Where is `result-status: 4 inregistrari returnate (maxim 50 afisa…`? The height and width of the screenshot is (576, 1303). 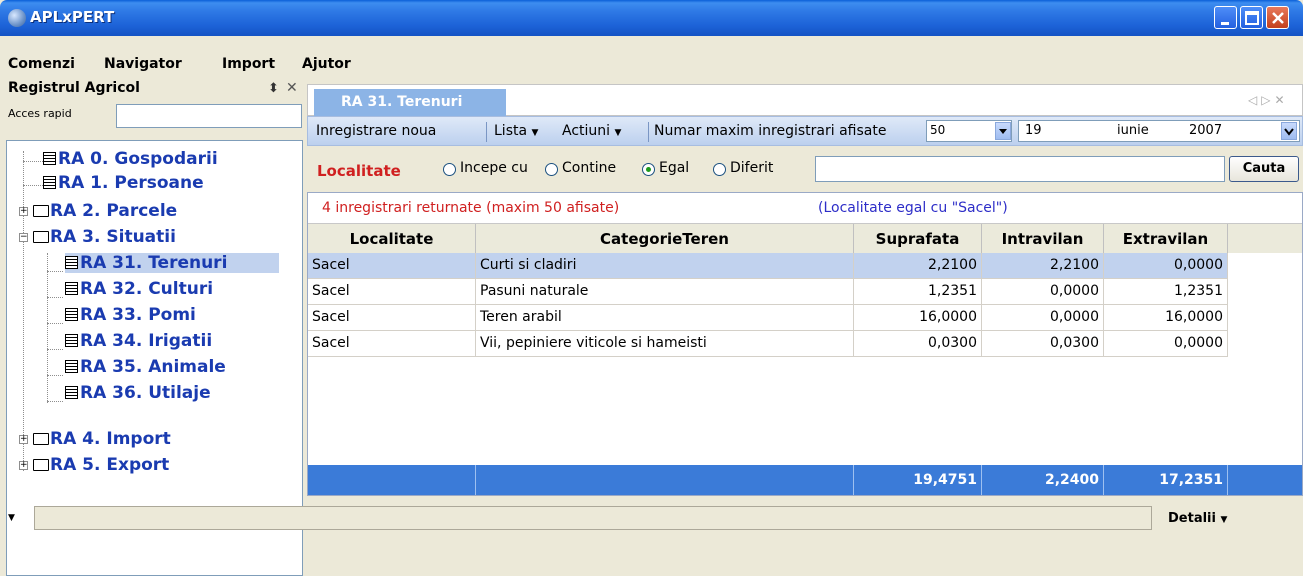
result-status: 4 inregistrari returnate (maxim 50 afisa… is located at coordinates (805, 208).